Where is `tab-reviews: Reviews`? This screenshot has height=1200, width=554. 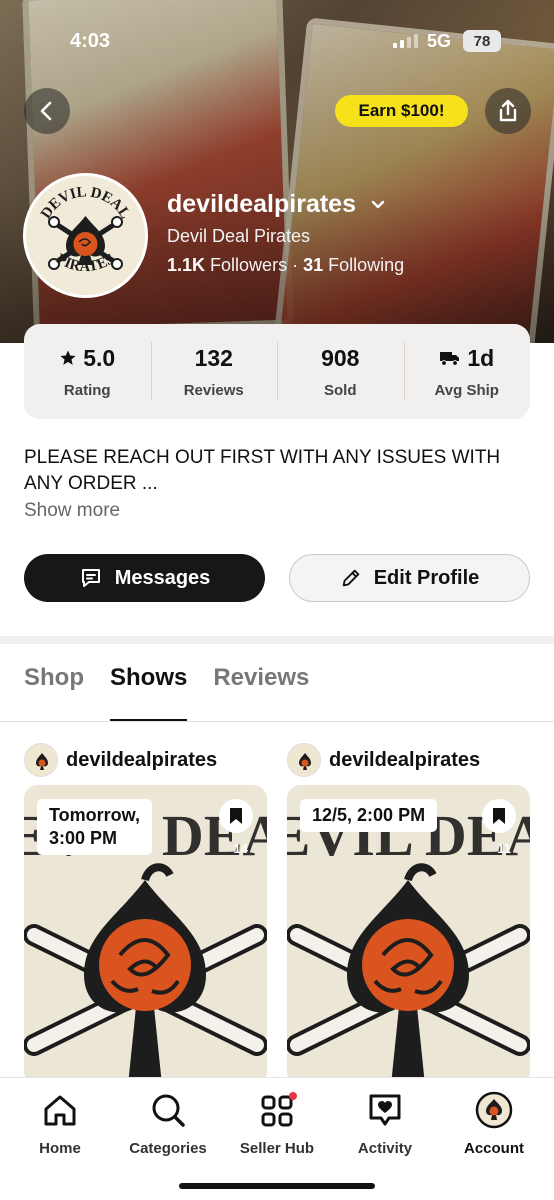 tab-reviews: Reviews is located at coordinates (261, 693).